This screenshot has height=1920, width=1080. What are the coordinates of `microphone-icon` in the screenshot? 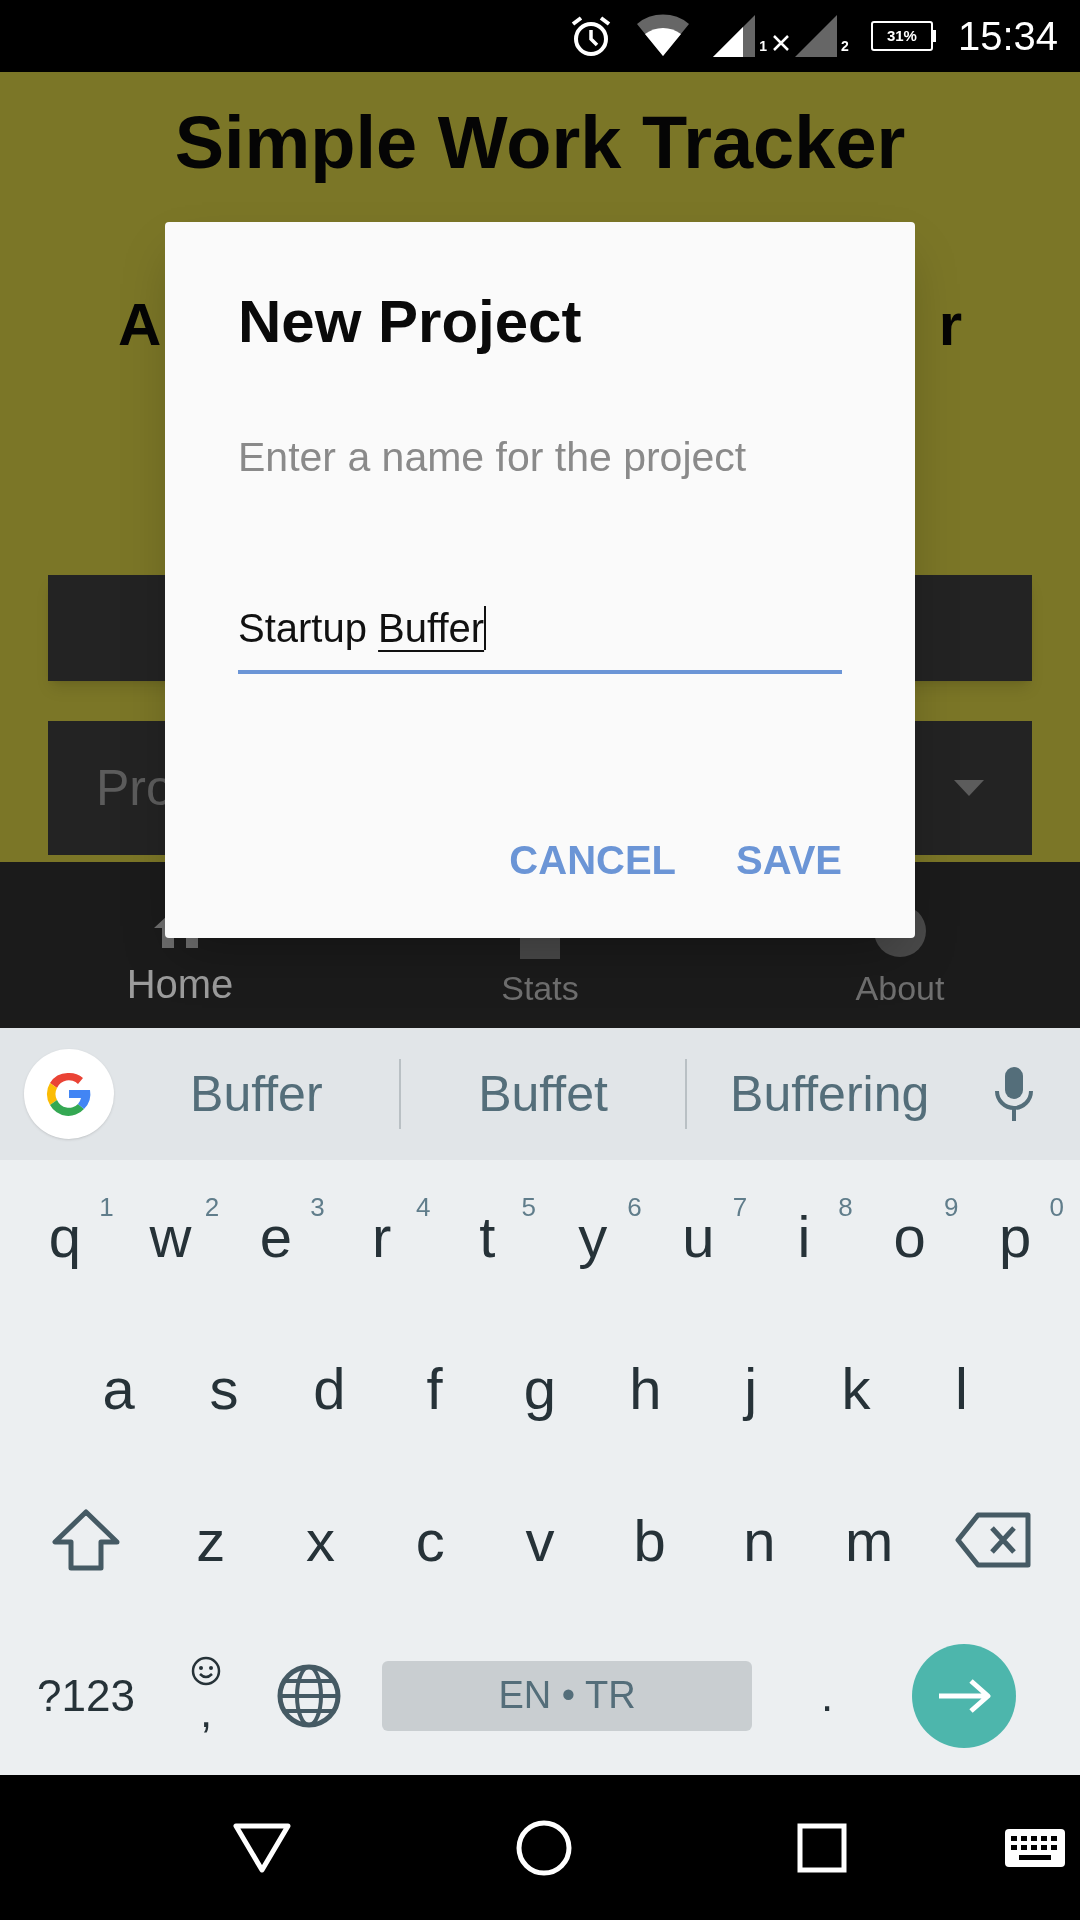 It's located at (1014, 1094).